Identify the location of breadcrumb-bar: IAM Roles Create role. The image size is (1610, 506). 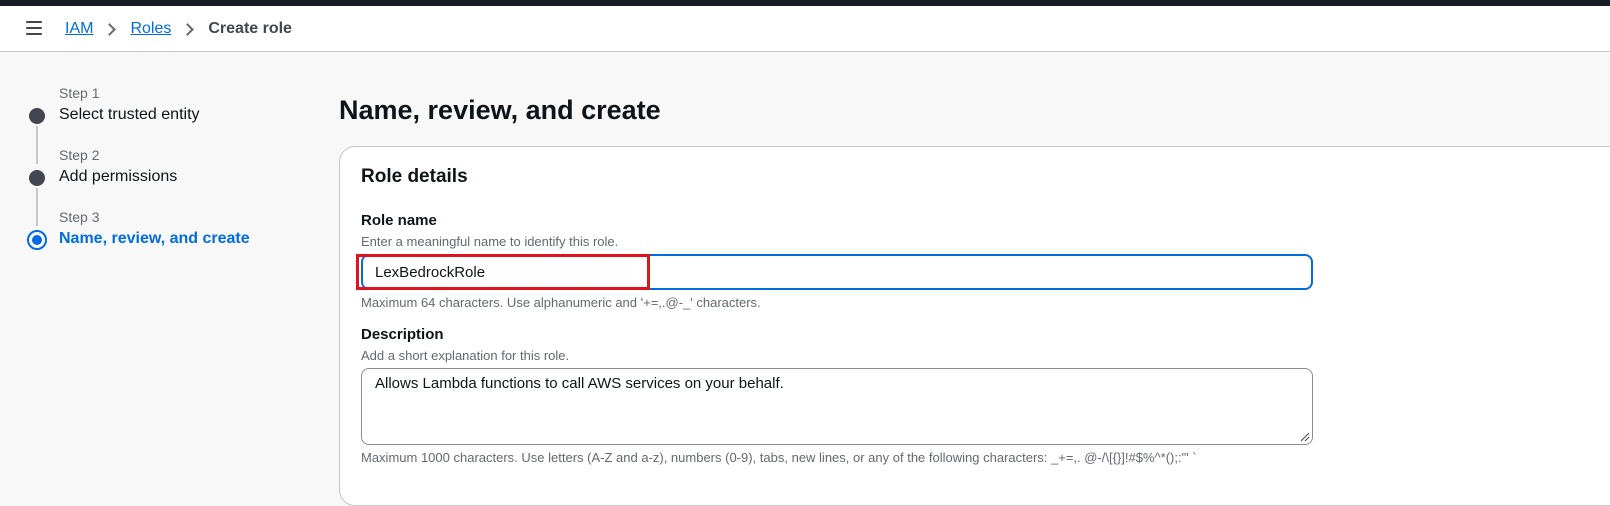
(805, 29).